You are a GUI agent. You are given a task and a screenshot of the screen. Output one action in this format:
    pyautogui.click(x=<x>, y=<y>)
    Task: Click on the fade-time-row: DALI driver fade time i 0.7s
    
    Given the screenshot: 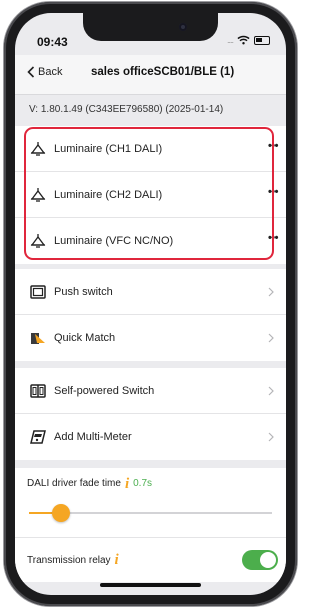 What is the action you would take?
    pyautogui.click(x=150, y=503)
    